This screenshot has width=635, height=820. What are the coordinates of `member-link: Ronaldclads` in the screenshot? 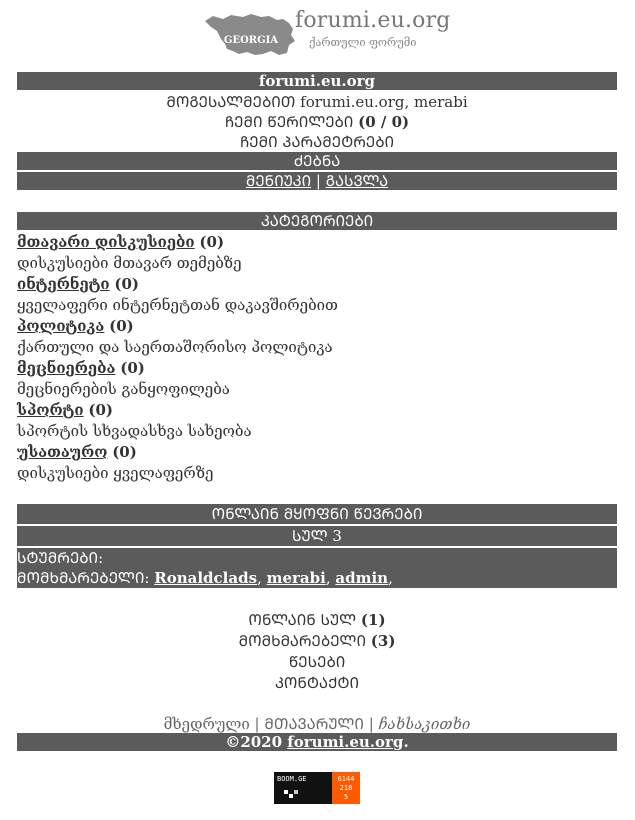 It's located at (205, 578).